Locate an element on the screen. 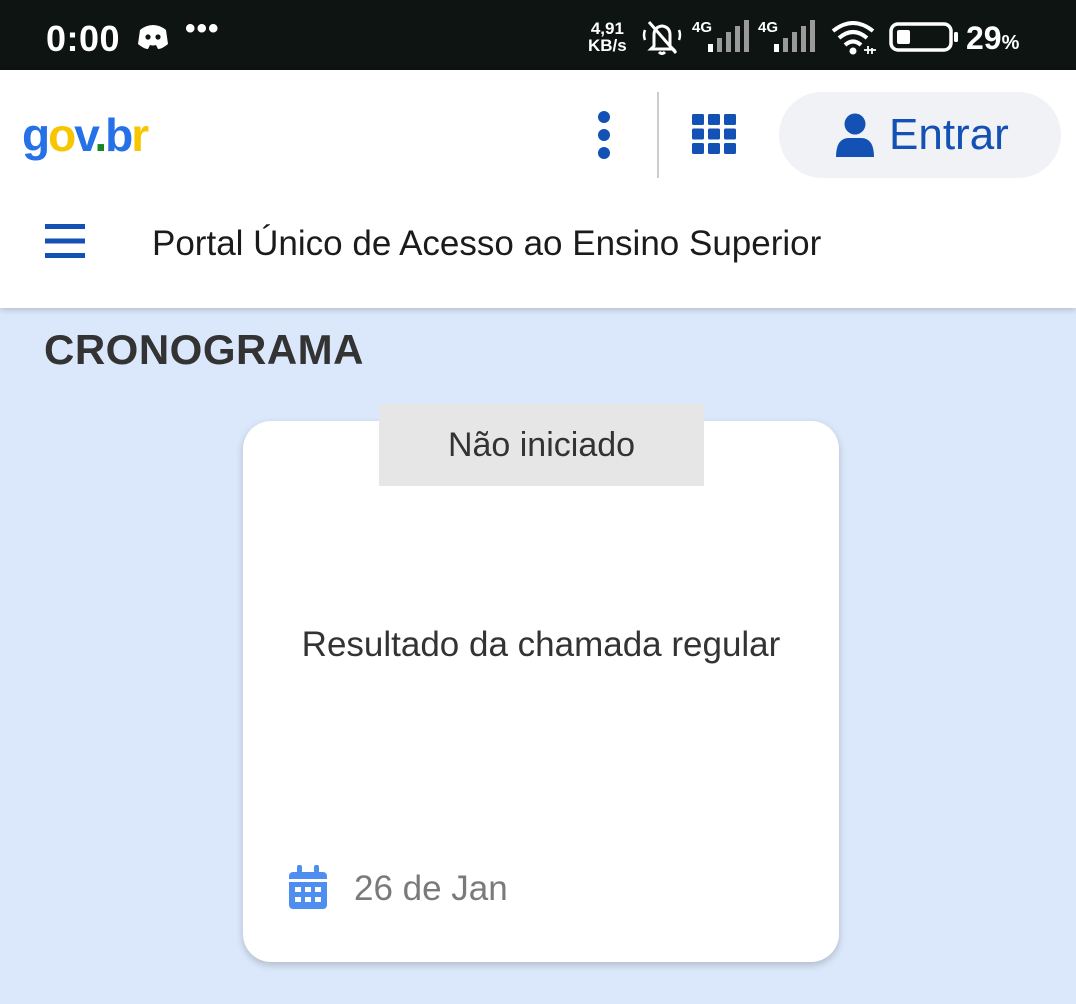  network-speed: 4,91 KB/s is located at coordinates (607, 37).